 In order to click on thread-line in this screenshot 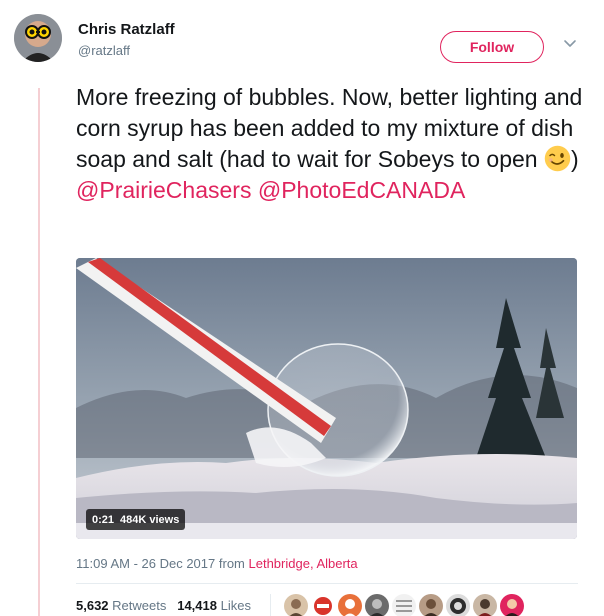, I will do `click(39, 352)`.